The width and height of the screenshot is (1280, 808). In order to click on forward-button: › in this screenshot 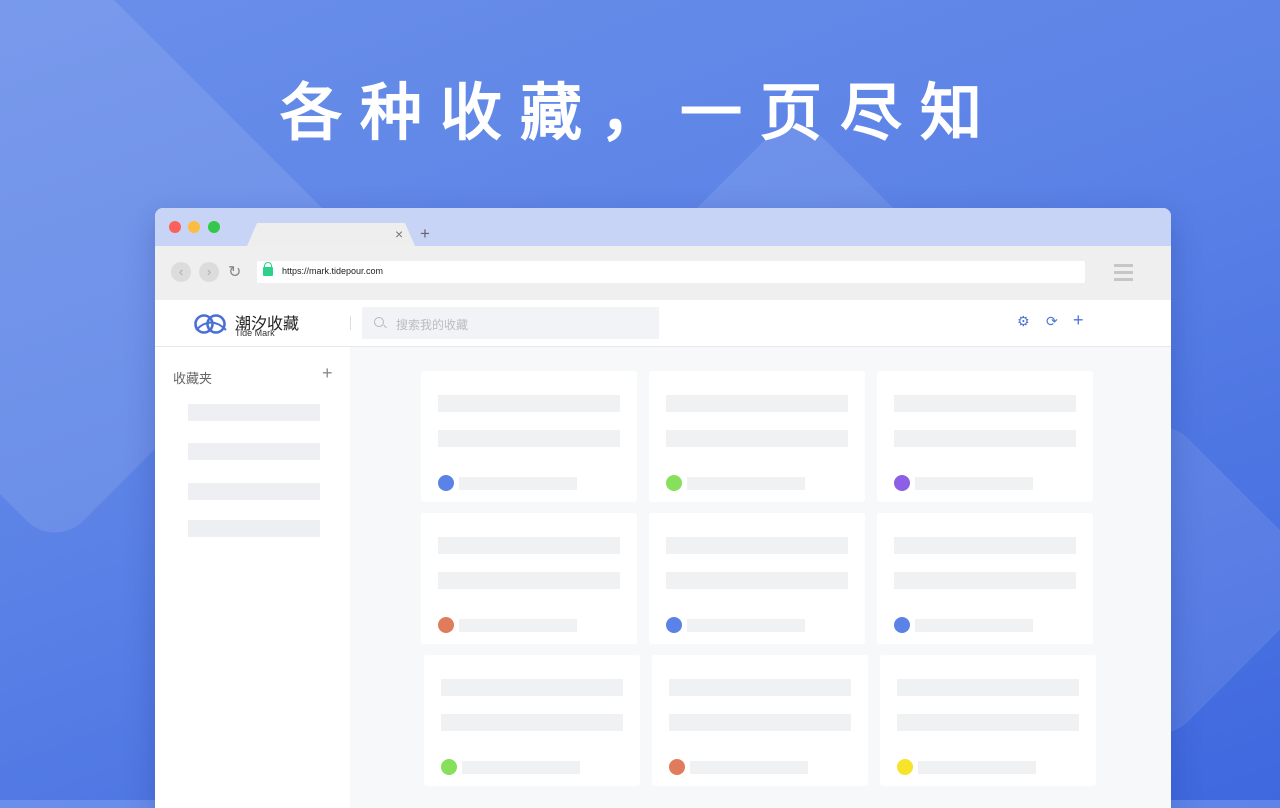, I will do `click(209, 272)`.